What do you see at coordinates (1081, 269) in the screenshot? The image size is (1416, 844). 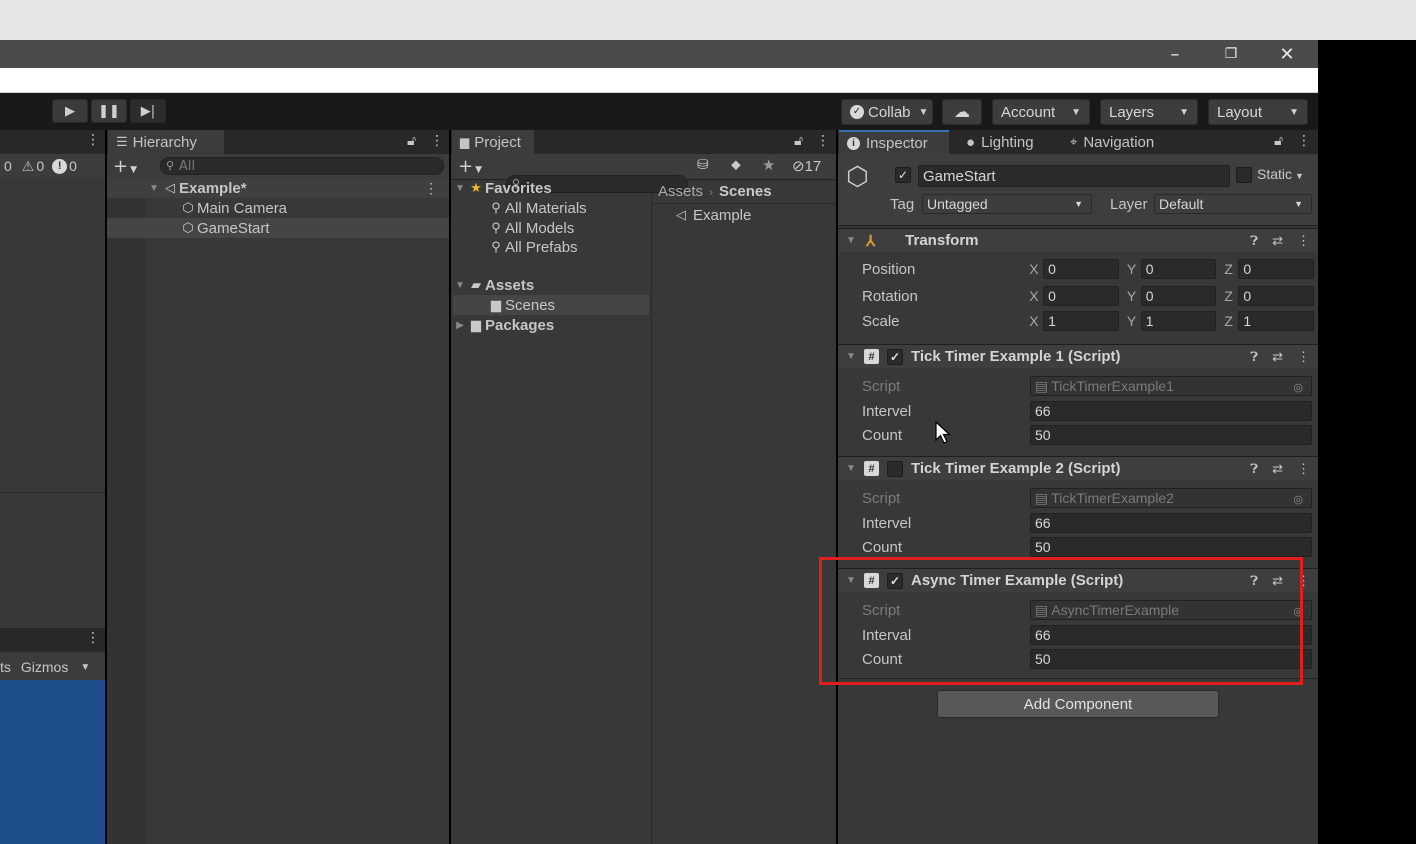 I see `position-x-field: 0` at bounding box center [1081, 269].